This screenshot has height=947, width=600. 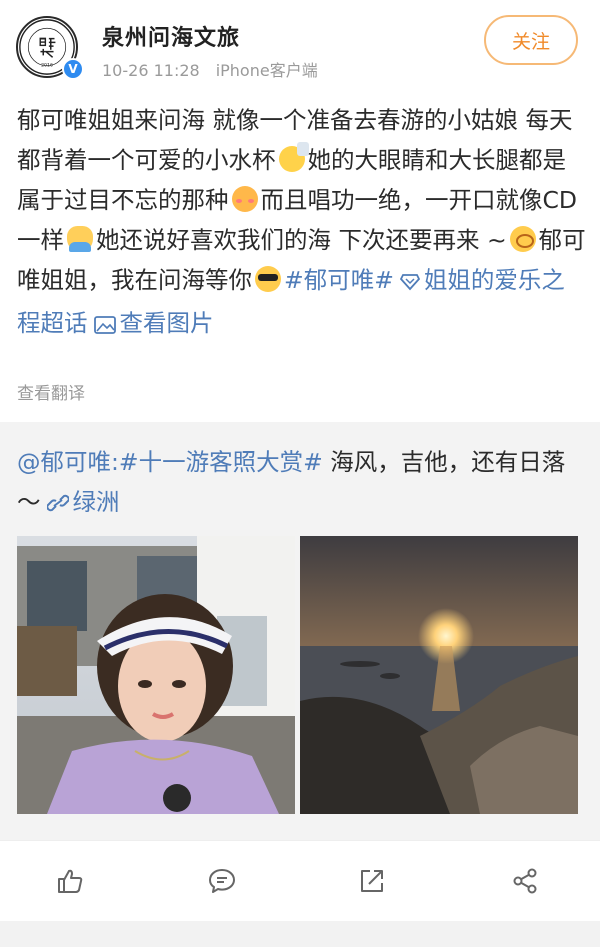 What do you see at coordinates (300, 48) in the screenshot?
I see `post-header: 2016 V 泉州问海文旅 10-26 11:28 iPhone客户端 关注` at bounding box center [300, 48].